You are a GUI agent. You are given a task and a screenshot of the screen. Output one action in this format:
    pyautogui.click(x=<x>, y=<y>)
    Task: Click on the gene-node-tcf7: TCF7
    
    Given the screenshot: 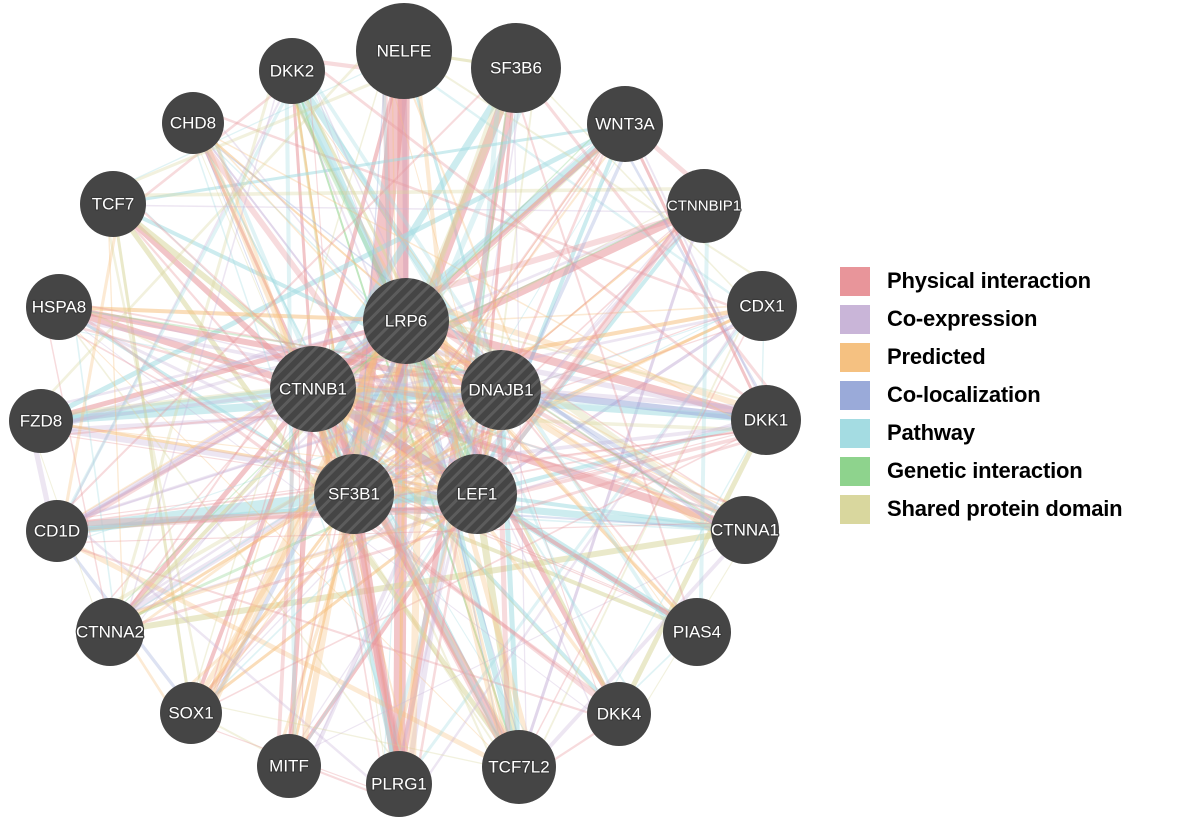 What is the action you would take?
    pyautogui.click(x=113, y=204)
    